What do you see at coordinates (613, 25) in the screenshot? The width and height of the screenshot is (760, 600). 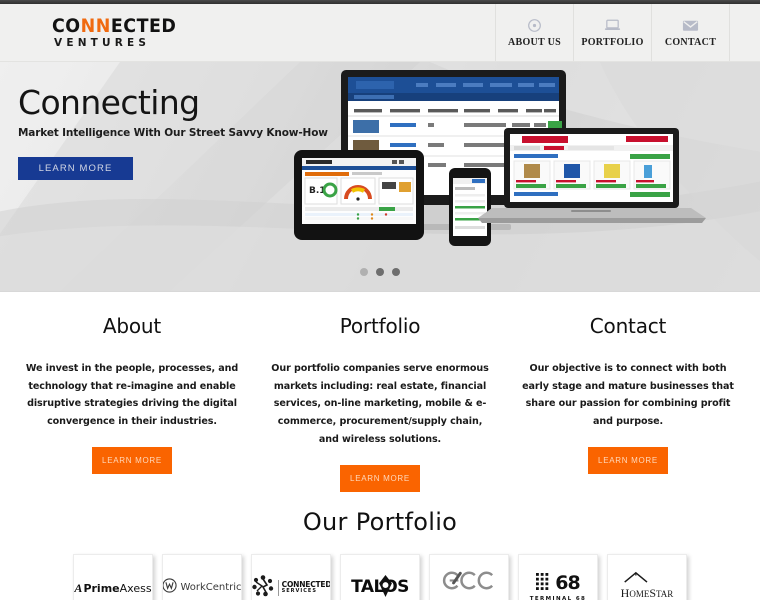 I see `laptop-icon` at bounding box center [613, 25].